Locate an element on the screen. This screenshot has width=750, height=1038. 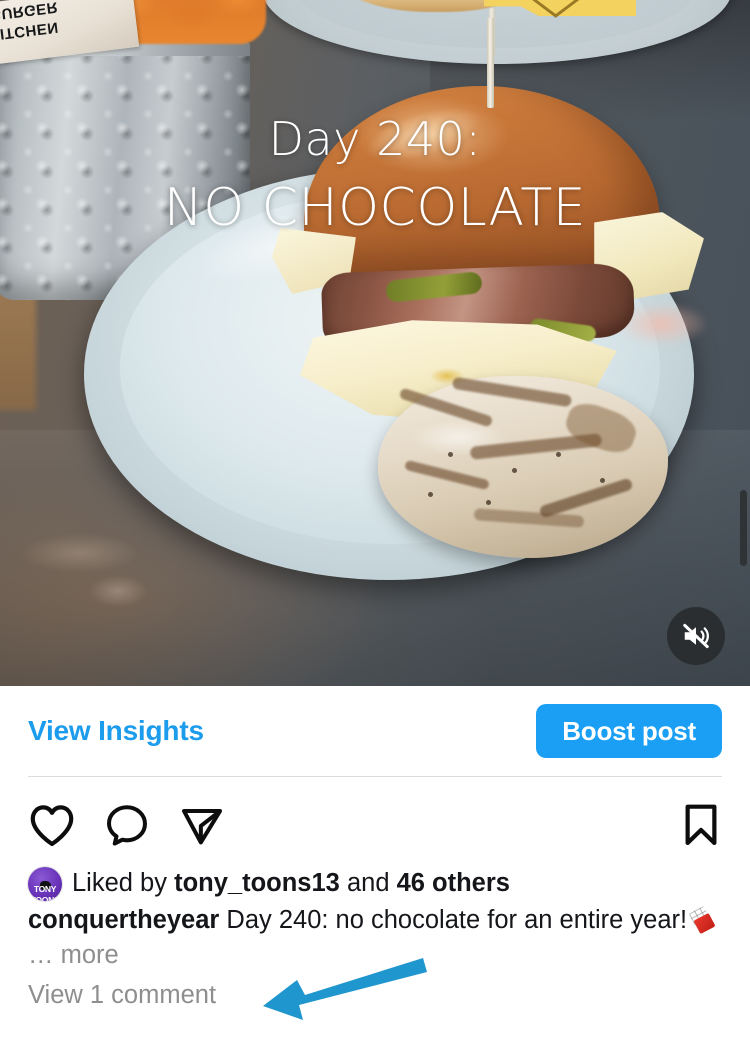
chocolate-bar-emoji is located at coordinates (702, 920).